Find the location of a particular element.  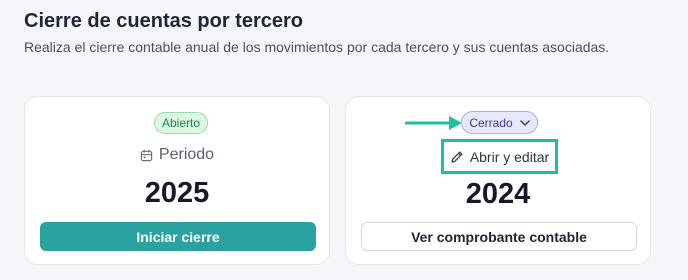

start-closing-button: Iniciar cierre is located at coordinates (178, 236).